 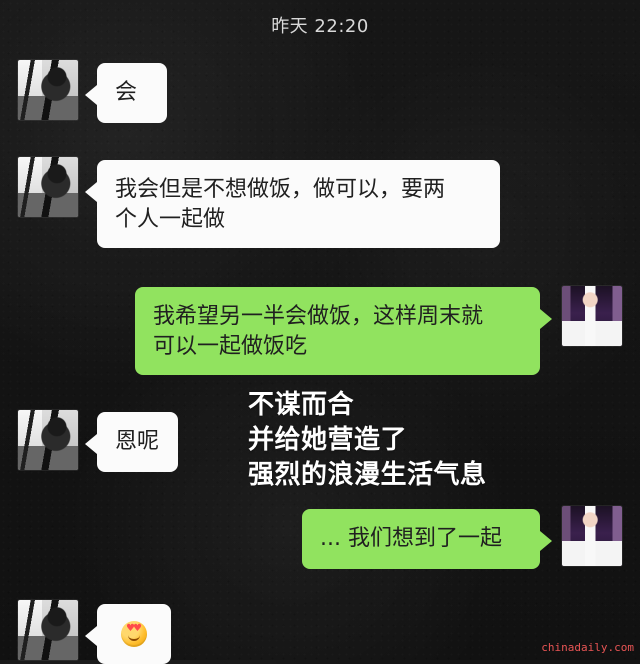 What do you see at coordinates (427, 539) in the screenshot?
I see `outgoing-message-bubble-2: ... 我们想到了一起` at bounding box center [427, 539].